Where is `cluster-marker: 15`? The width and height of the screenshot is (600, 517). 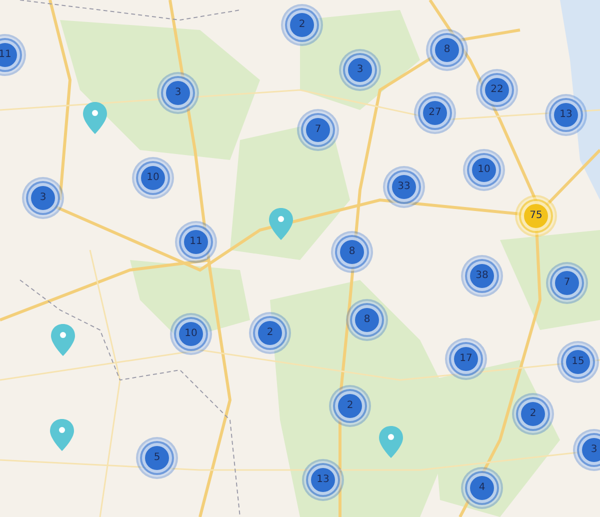 cluster-marker: 15 is located at coordinates (578, 362).